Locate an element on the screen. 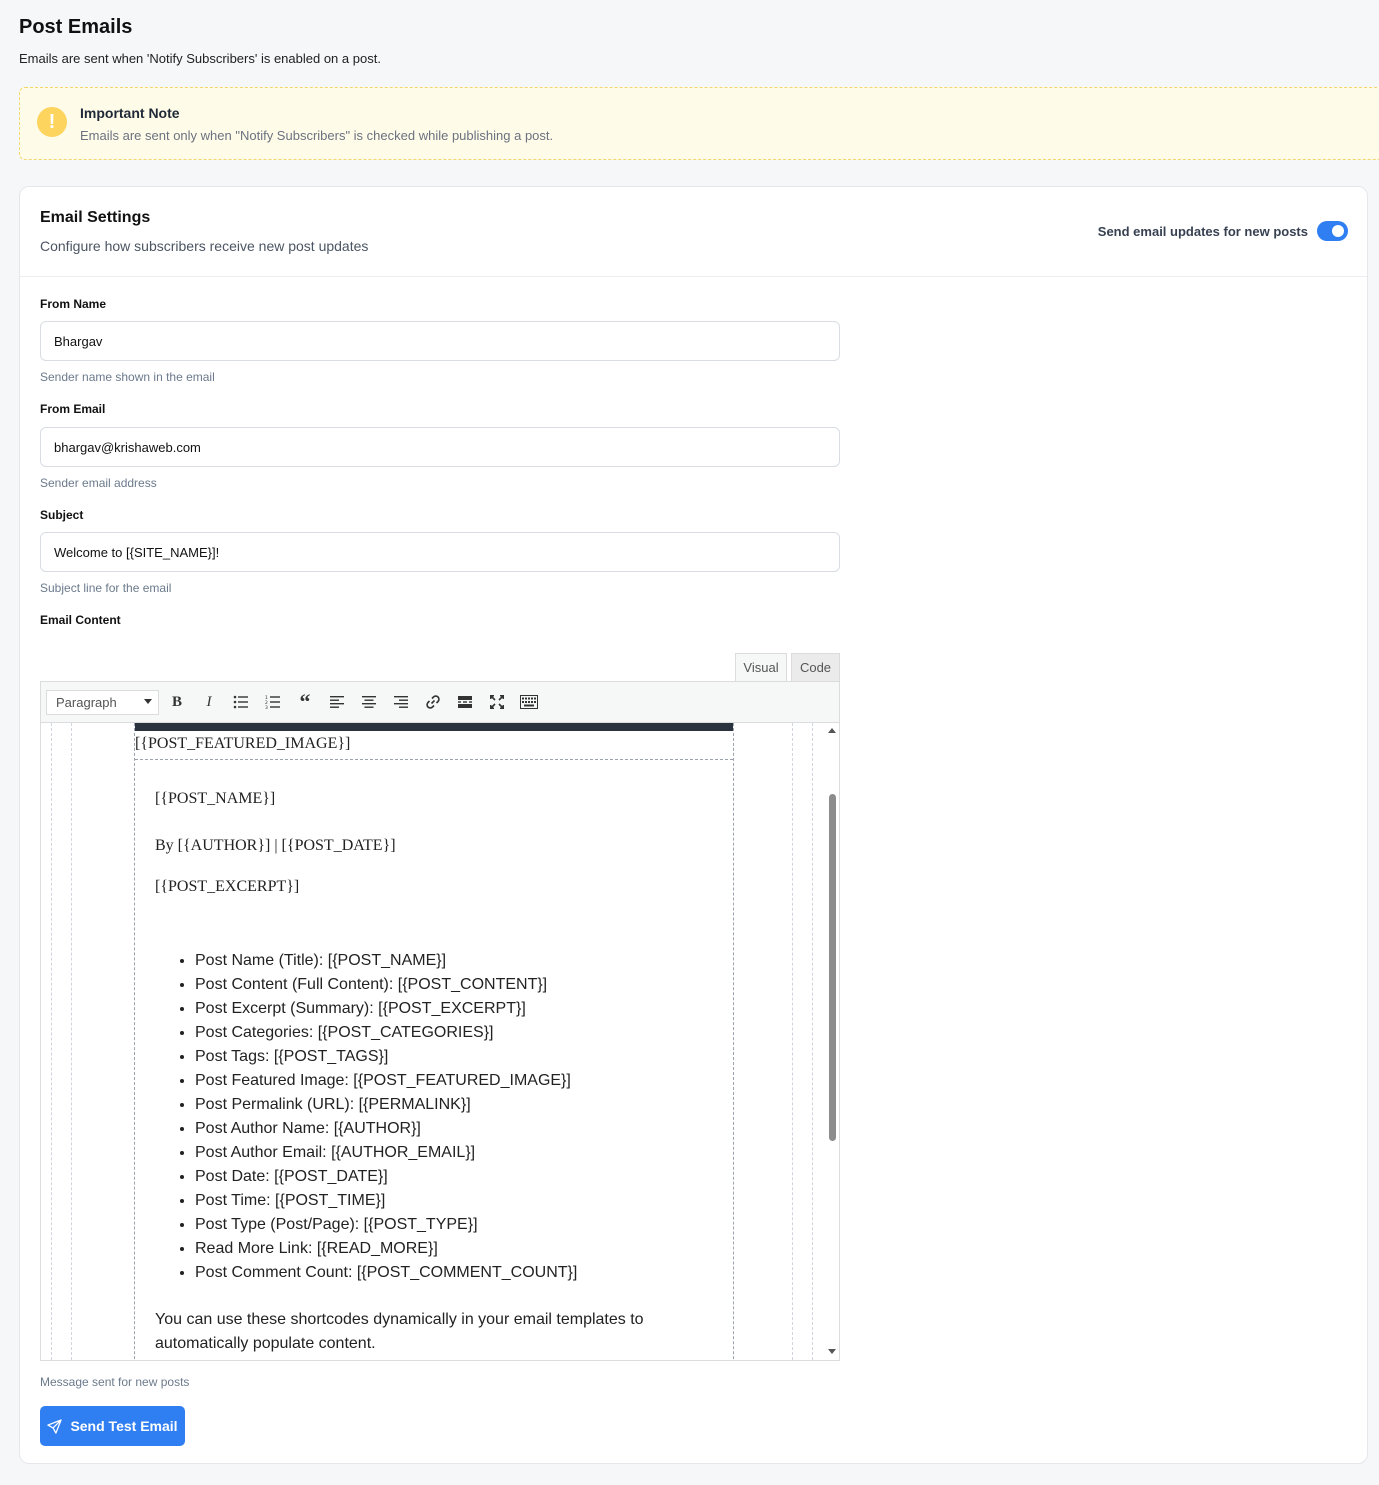  align-right-icon is located at coordinates (401, 702).